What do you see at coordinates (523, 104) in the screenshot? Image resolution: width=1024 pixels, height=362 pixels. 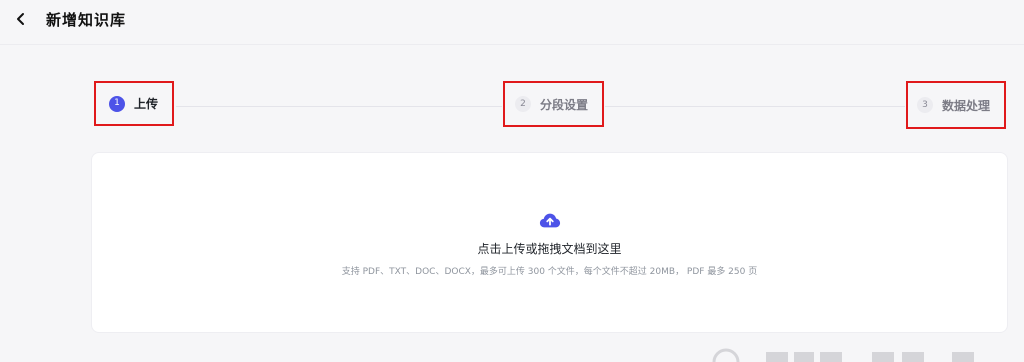 I see `step-number-badge: 2` at bounding box center [523, 104].